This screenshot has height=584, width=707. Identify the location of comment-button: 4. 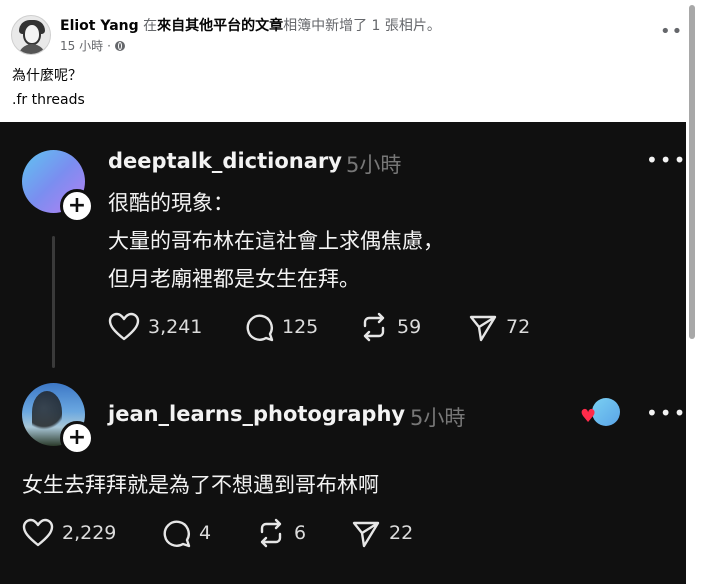
(186, 533).